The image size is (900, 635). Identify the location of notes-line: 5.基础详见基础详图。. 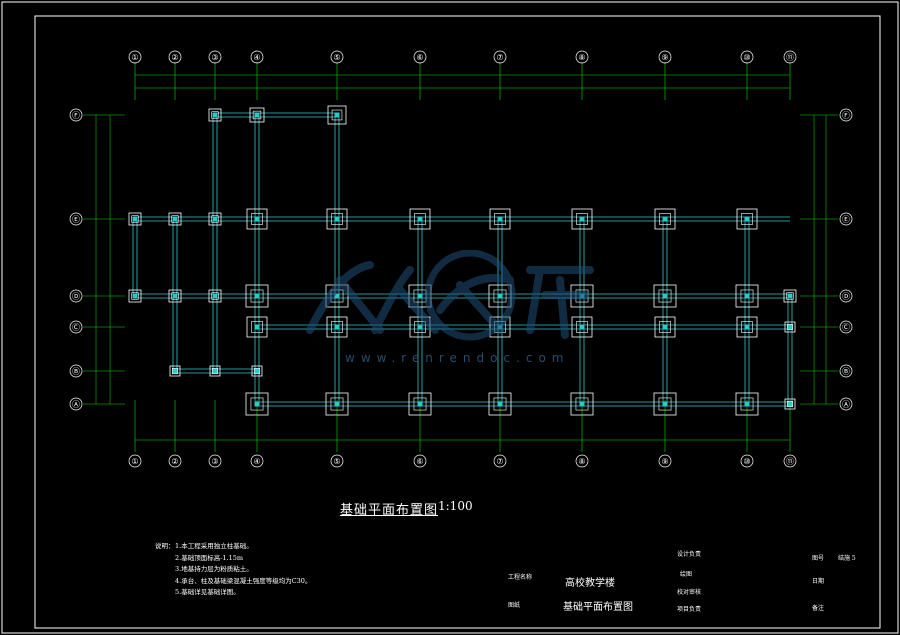
(207, 592).